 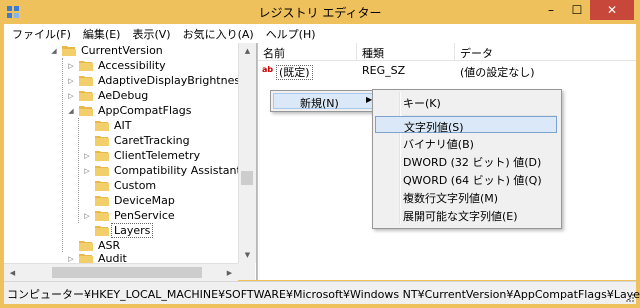 I want to click on tree-vertical-scrollbar: ▲ ▼, so click(x=247, y=153).